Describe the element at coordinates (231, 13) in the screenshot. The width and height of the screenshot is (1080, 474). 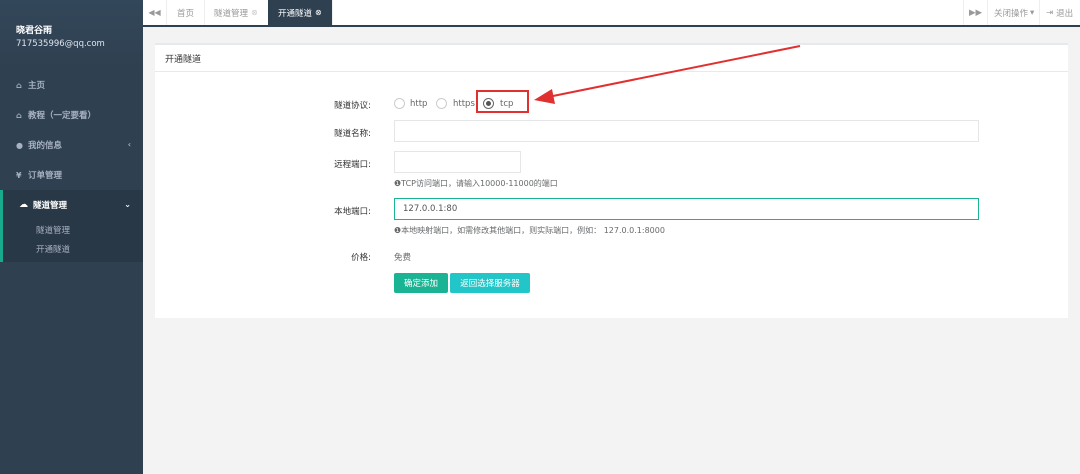
I see `tab-label: 隧道管理` at that location.